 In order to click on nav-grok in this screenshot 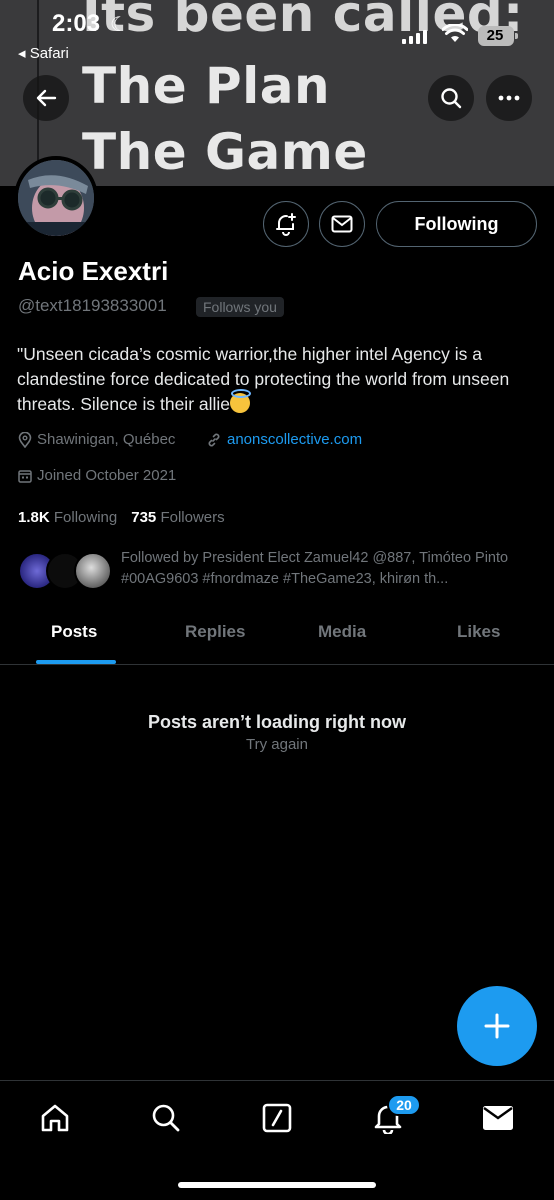, I will do `click(277, 1118)`.